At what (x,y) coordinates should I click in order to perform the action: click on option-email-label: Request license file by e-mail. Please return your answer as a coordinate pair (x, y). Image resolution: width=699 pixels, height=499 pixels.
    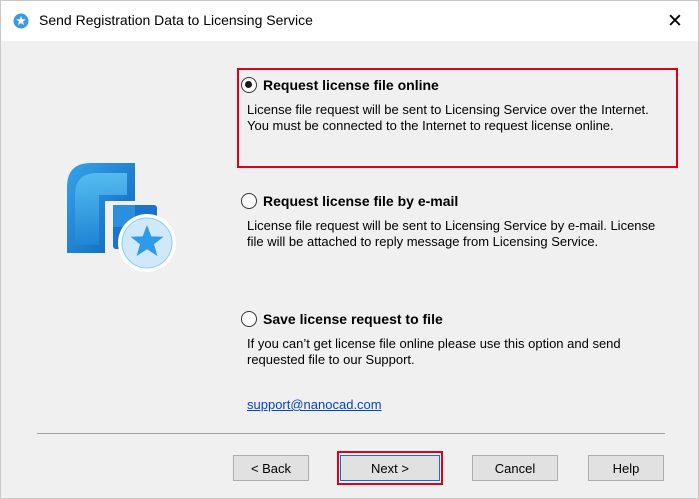
    Looking at the image, I should click on (360, 201).